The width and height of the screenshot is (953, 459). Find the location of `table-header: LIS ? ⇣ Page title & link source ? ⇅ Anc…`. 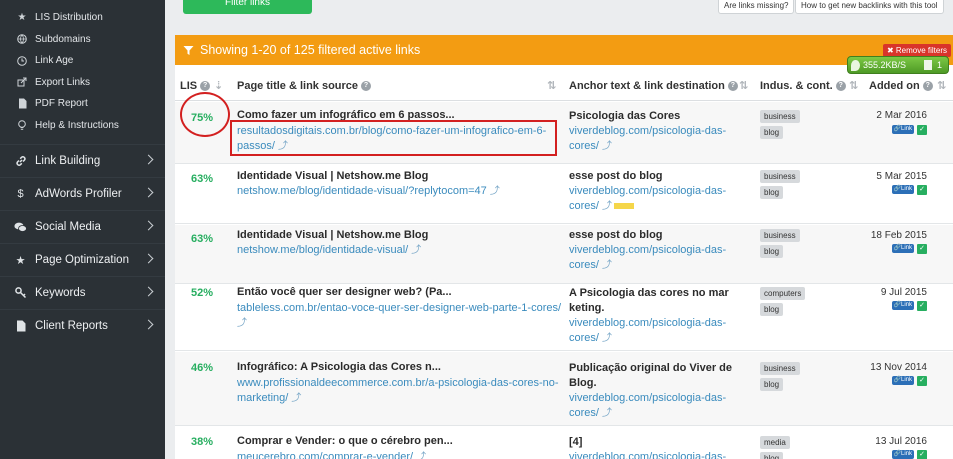

table-header: LIS ? ⇣ Page title & link source ? ⇅ Anc… is located at coordinates (564, 86).